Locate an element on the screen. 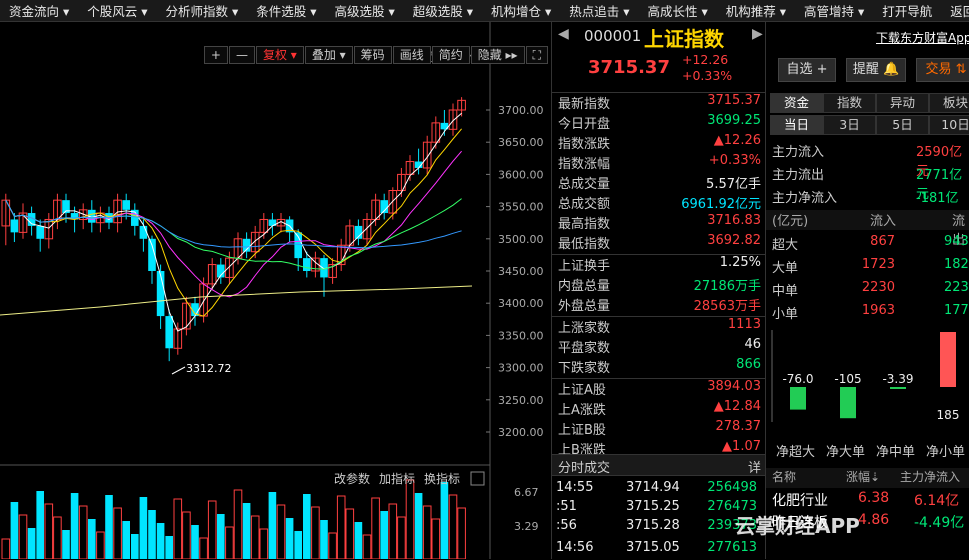 Image resolution: width=969 pixels, height=560 pixels. tab-1: 指数 is located at coordinates (849, 103).